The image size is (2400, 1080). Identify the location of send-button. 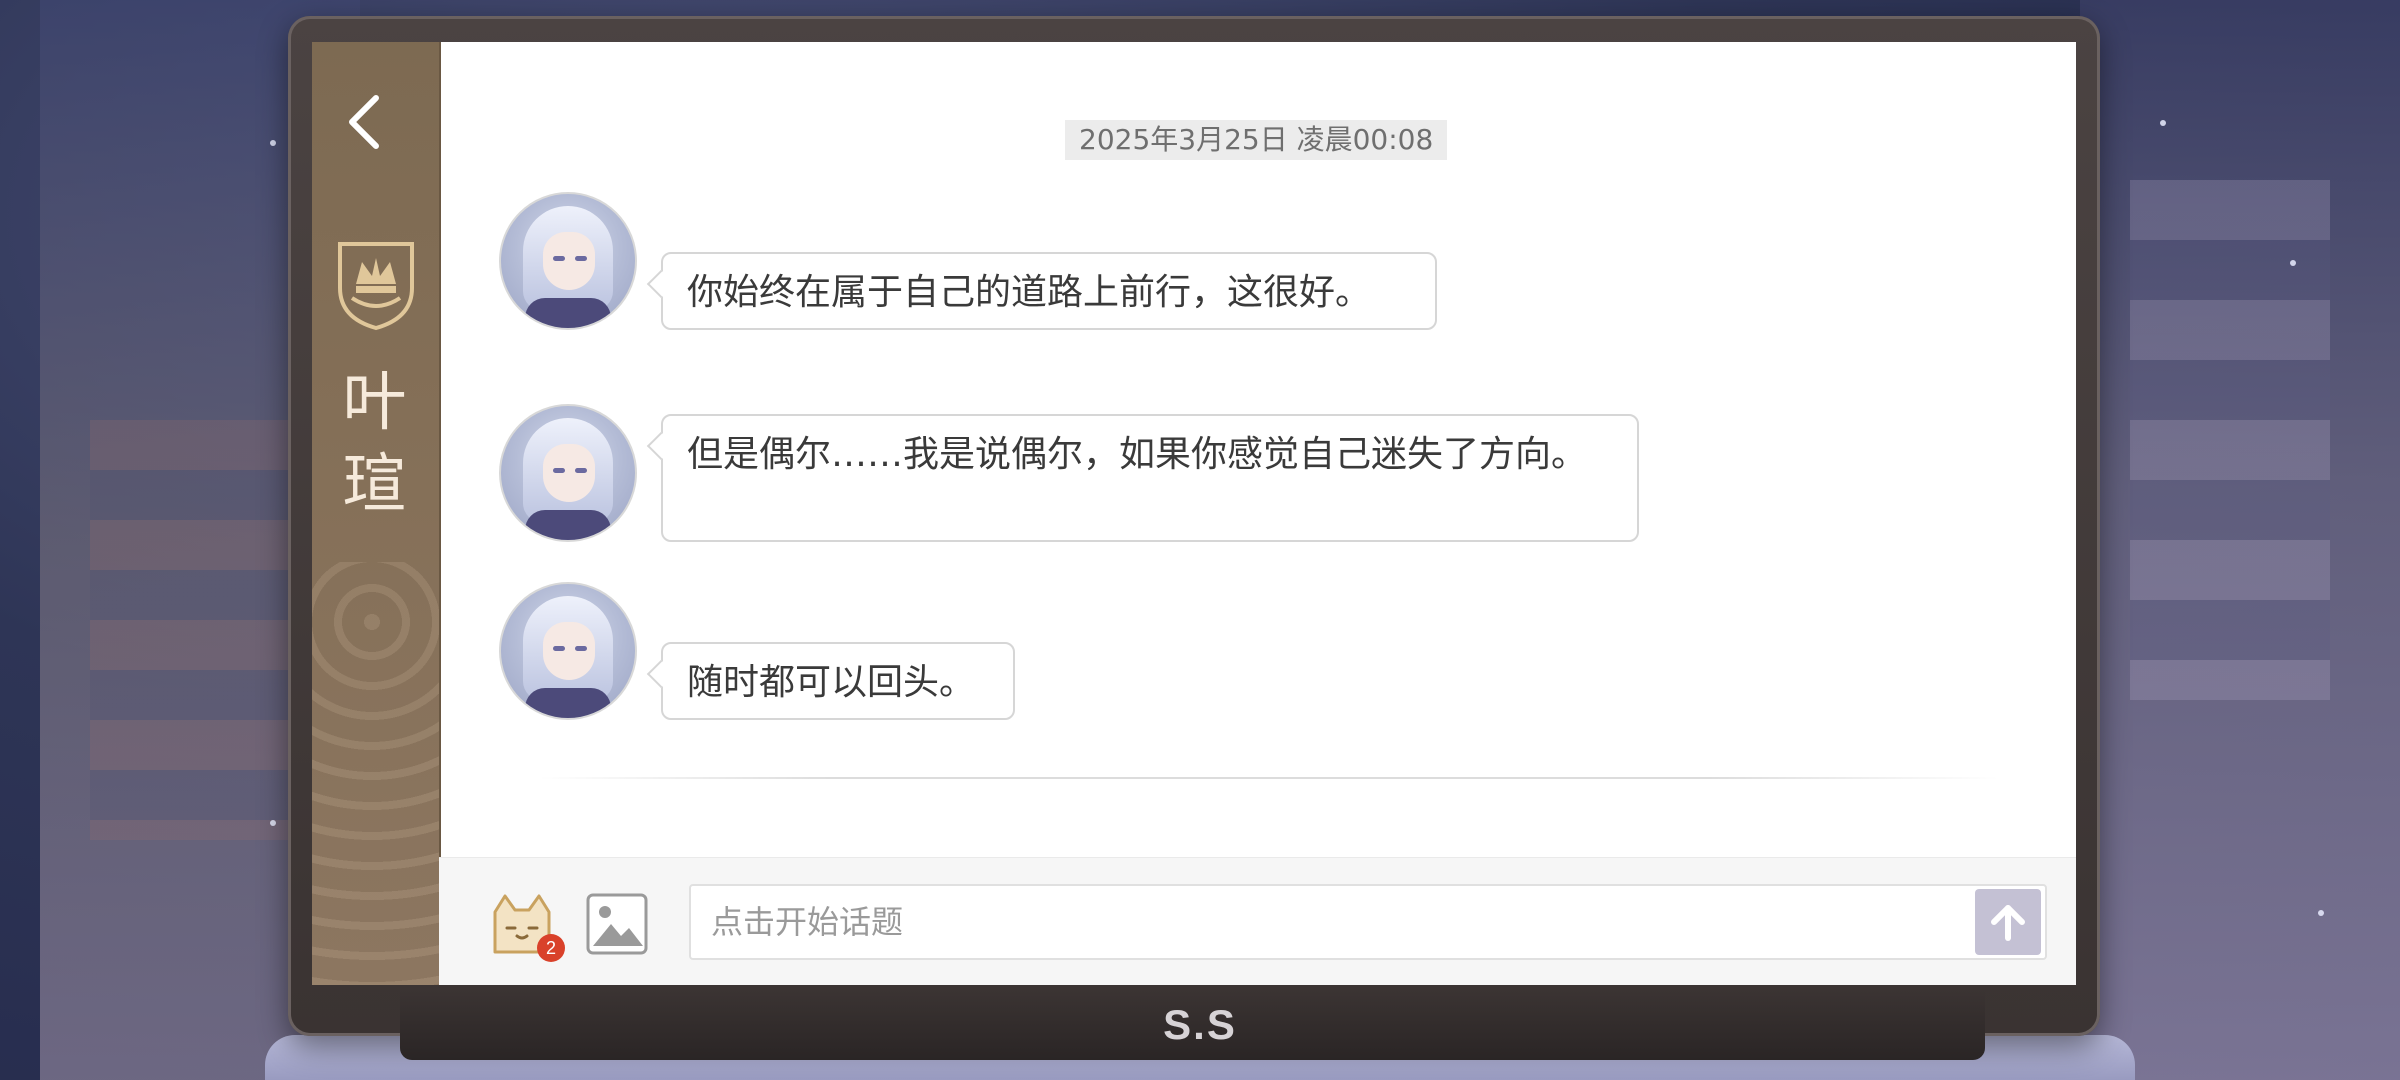
(2008, 922).